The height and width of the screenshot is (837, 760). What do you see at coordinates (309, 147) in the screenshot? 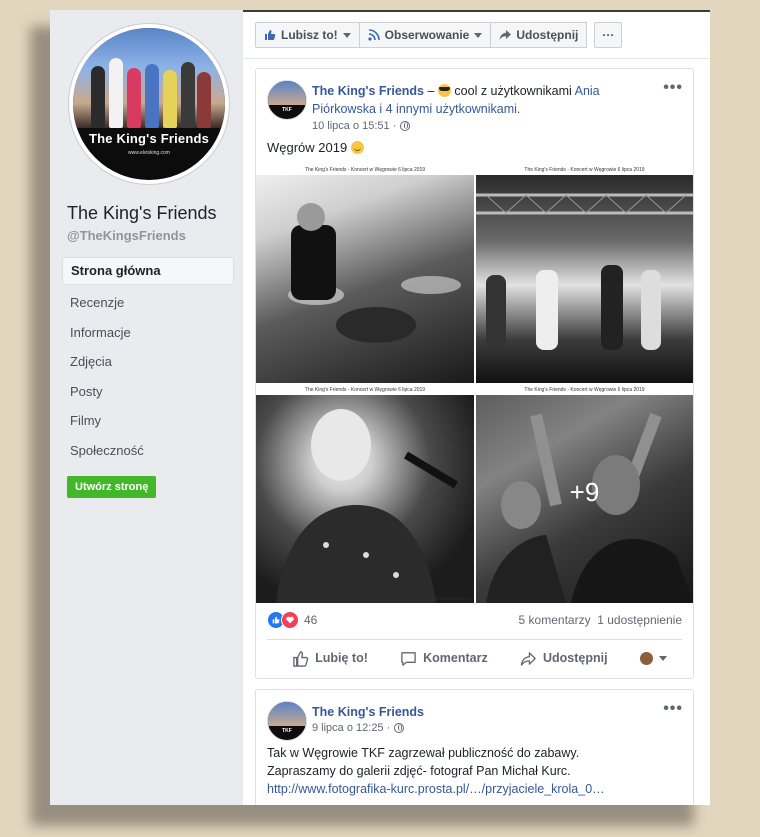
I see `post-text-body: Węgrów 2019` at bounding box center [309, 147].